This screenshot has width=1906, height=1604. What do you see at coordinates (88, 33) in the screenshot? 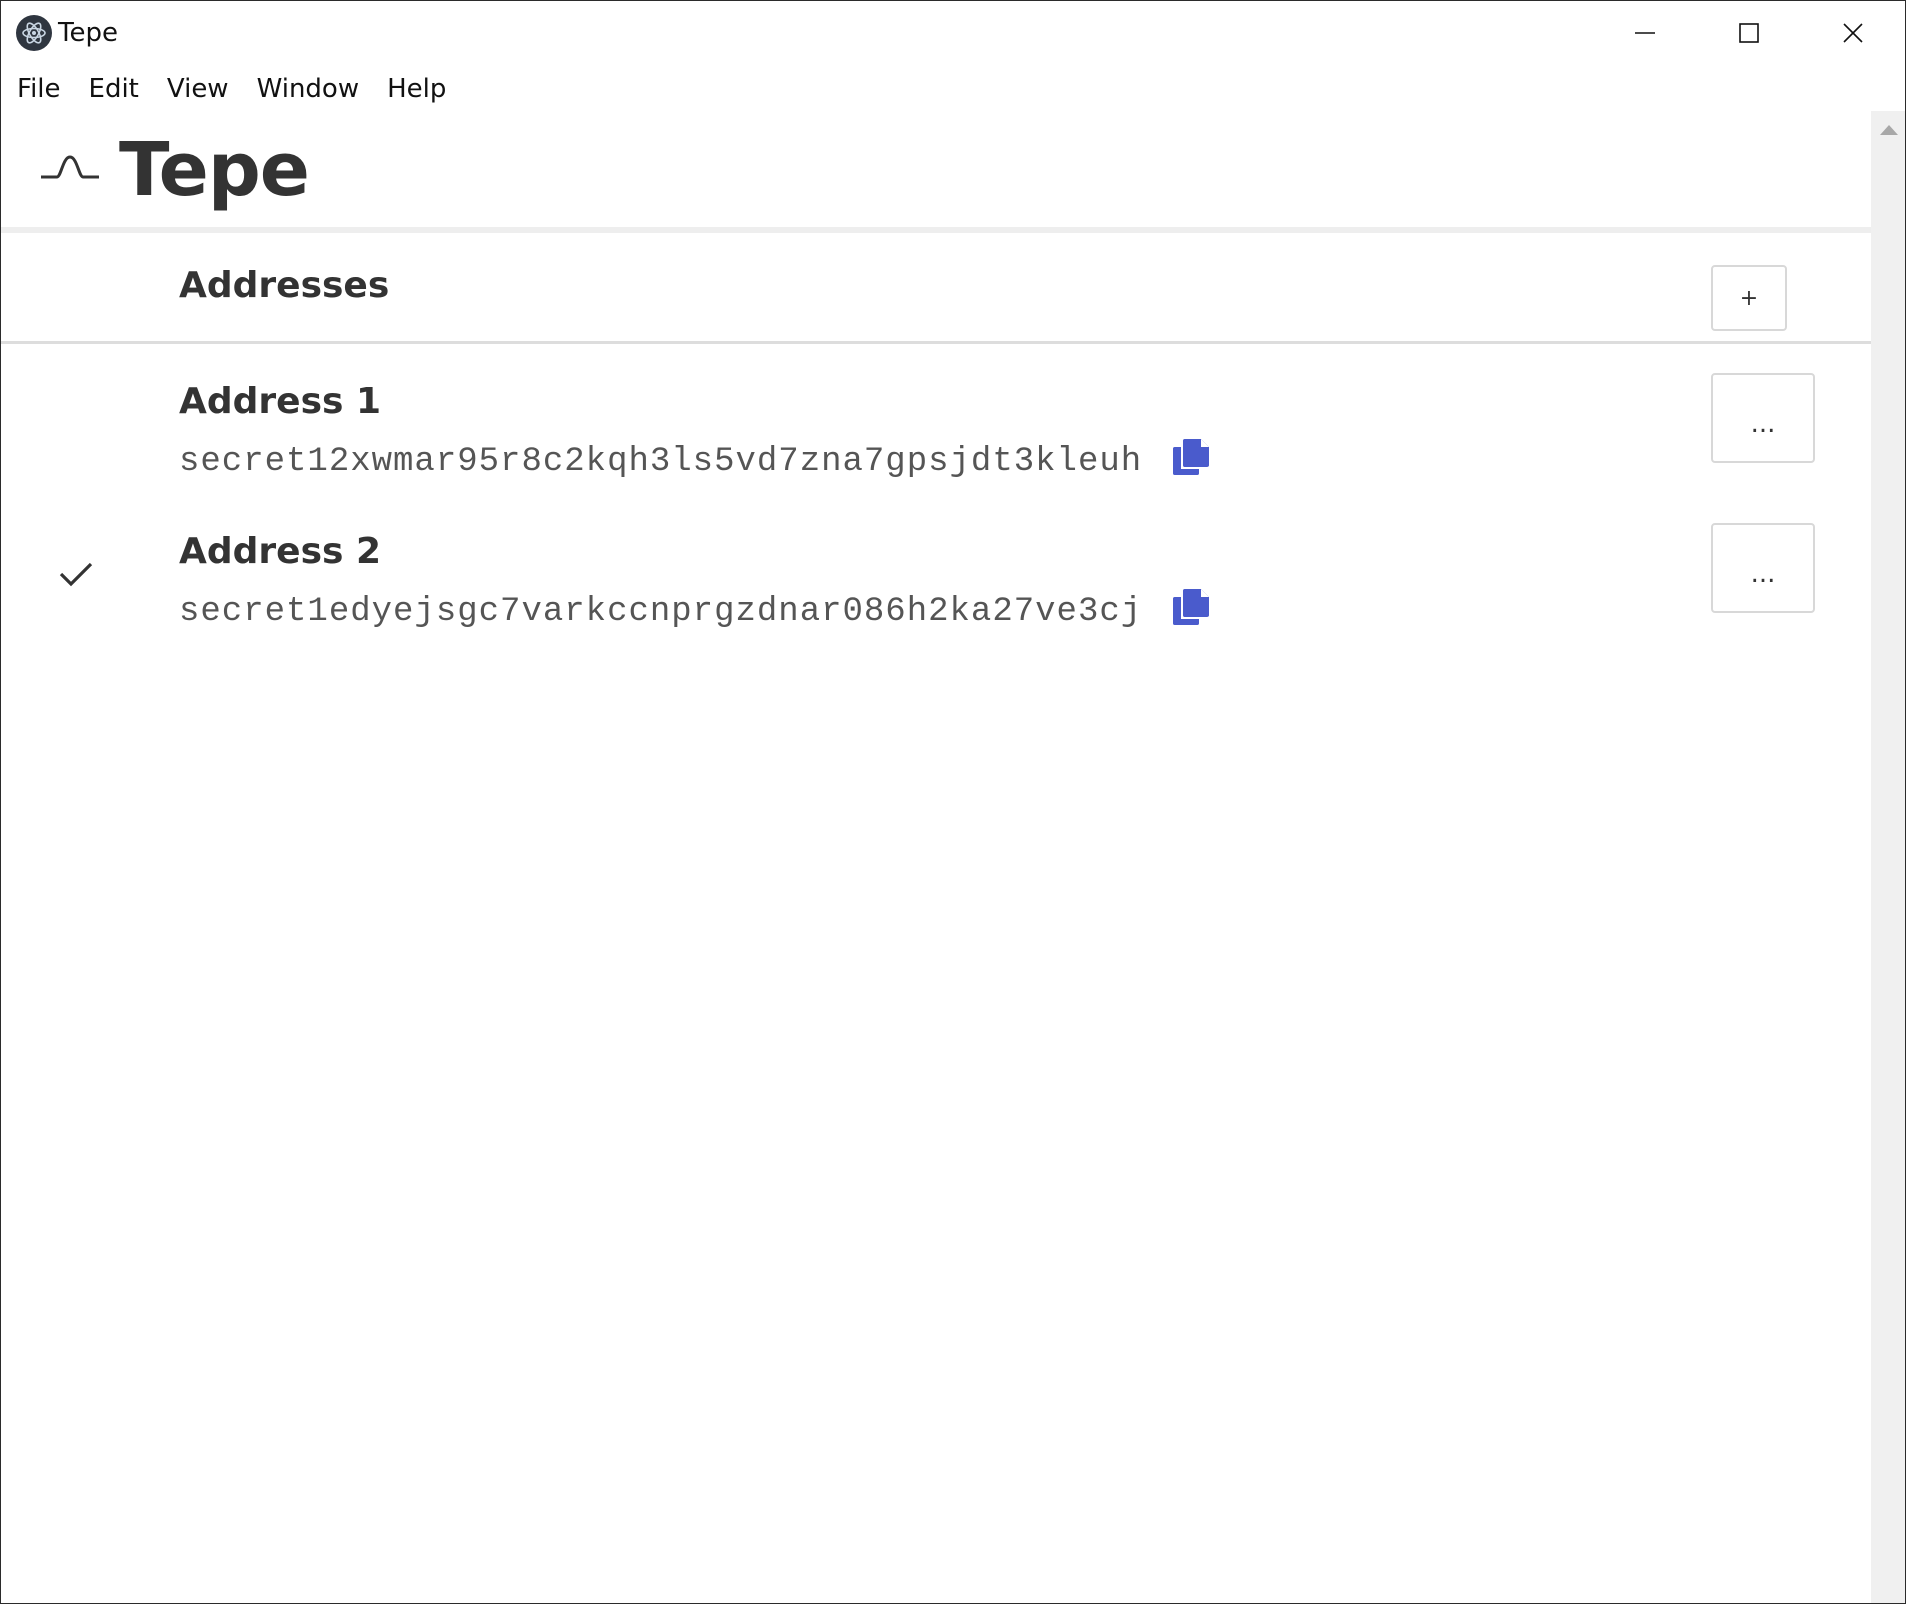
I see `window-title: Tepe` at bounding box center [88, 33].